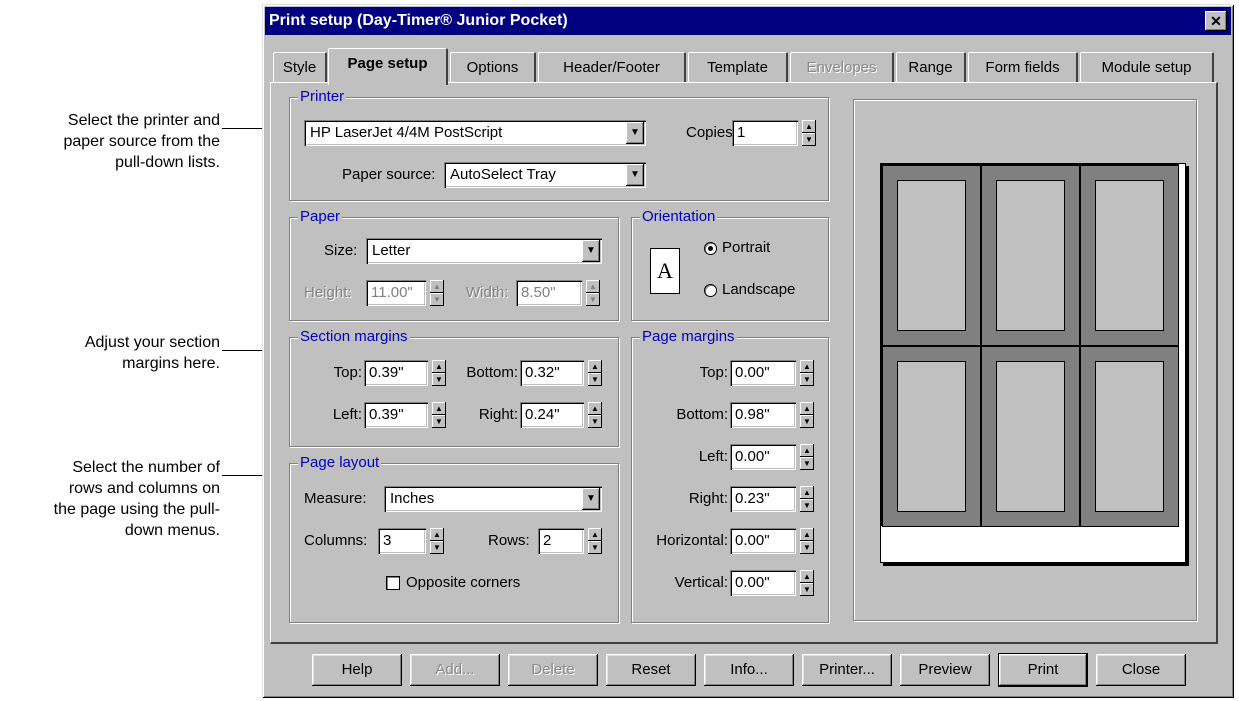  What do you see at coordinates (552, 373) in the screenshot?
I see `section-bottom-field: 0.32"` at bounding box center [552, 373].